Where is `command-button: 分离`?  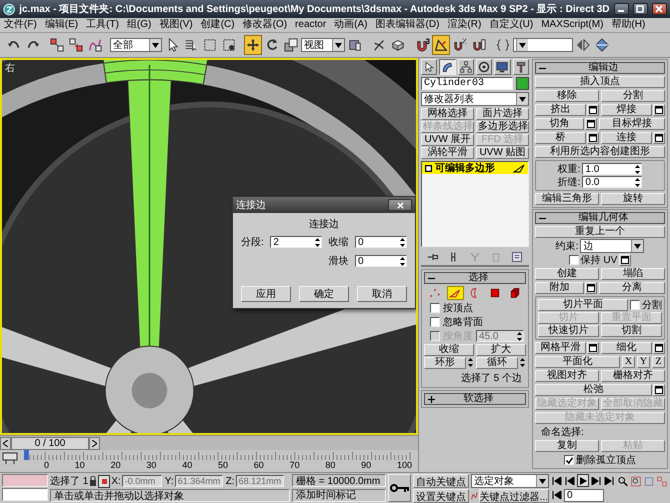 command-button: 分离 is located at coordinates (632, 288).